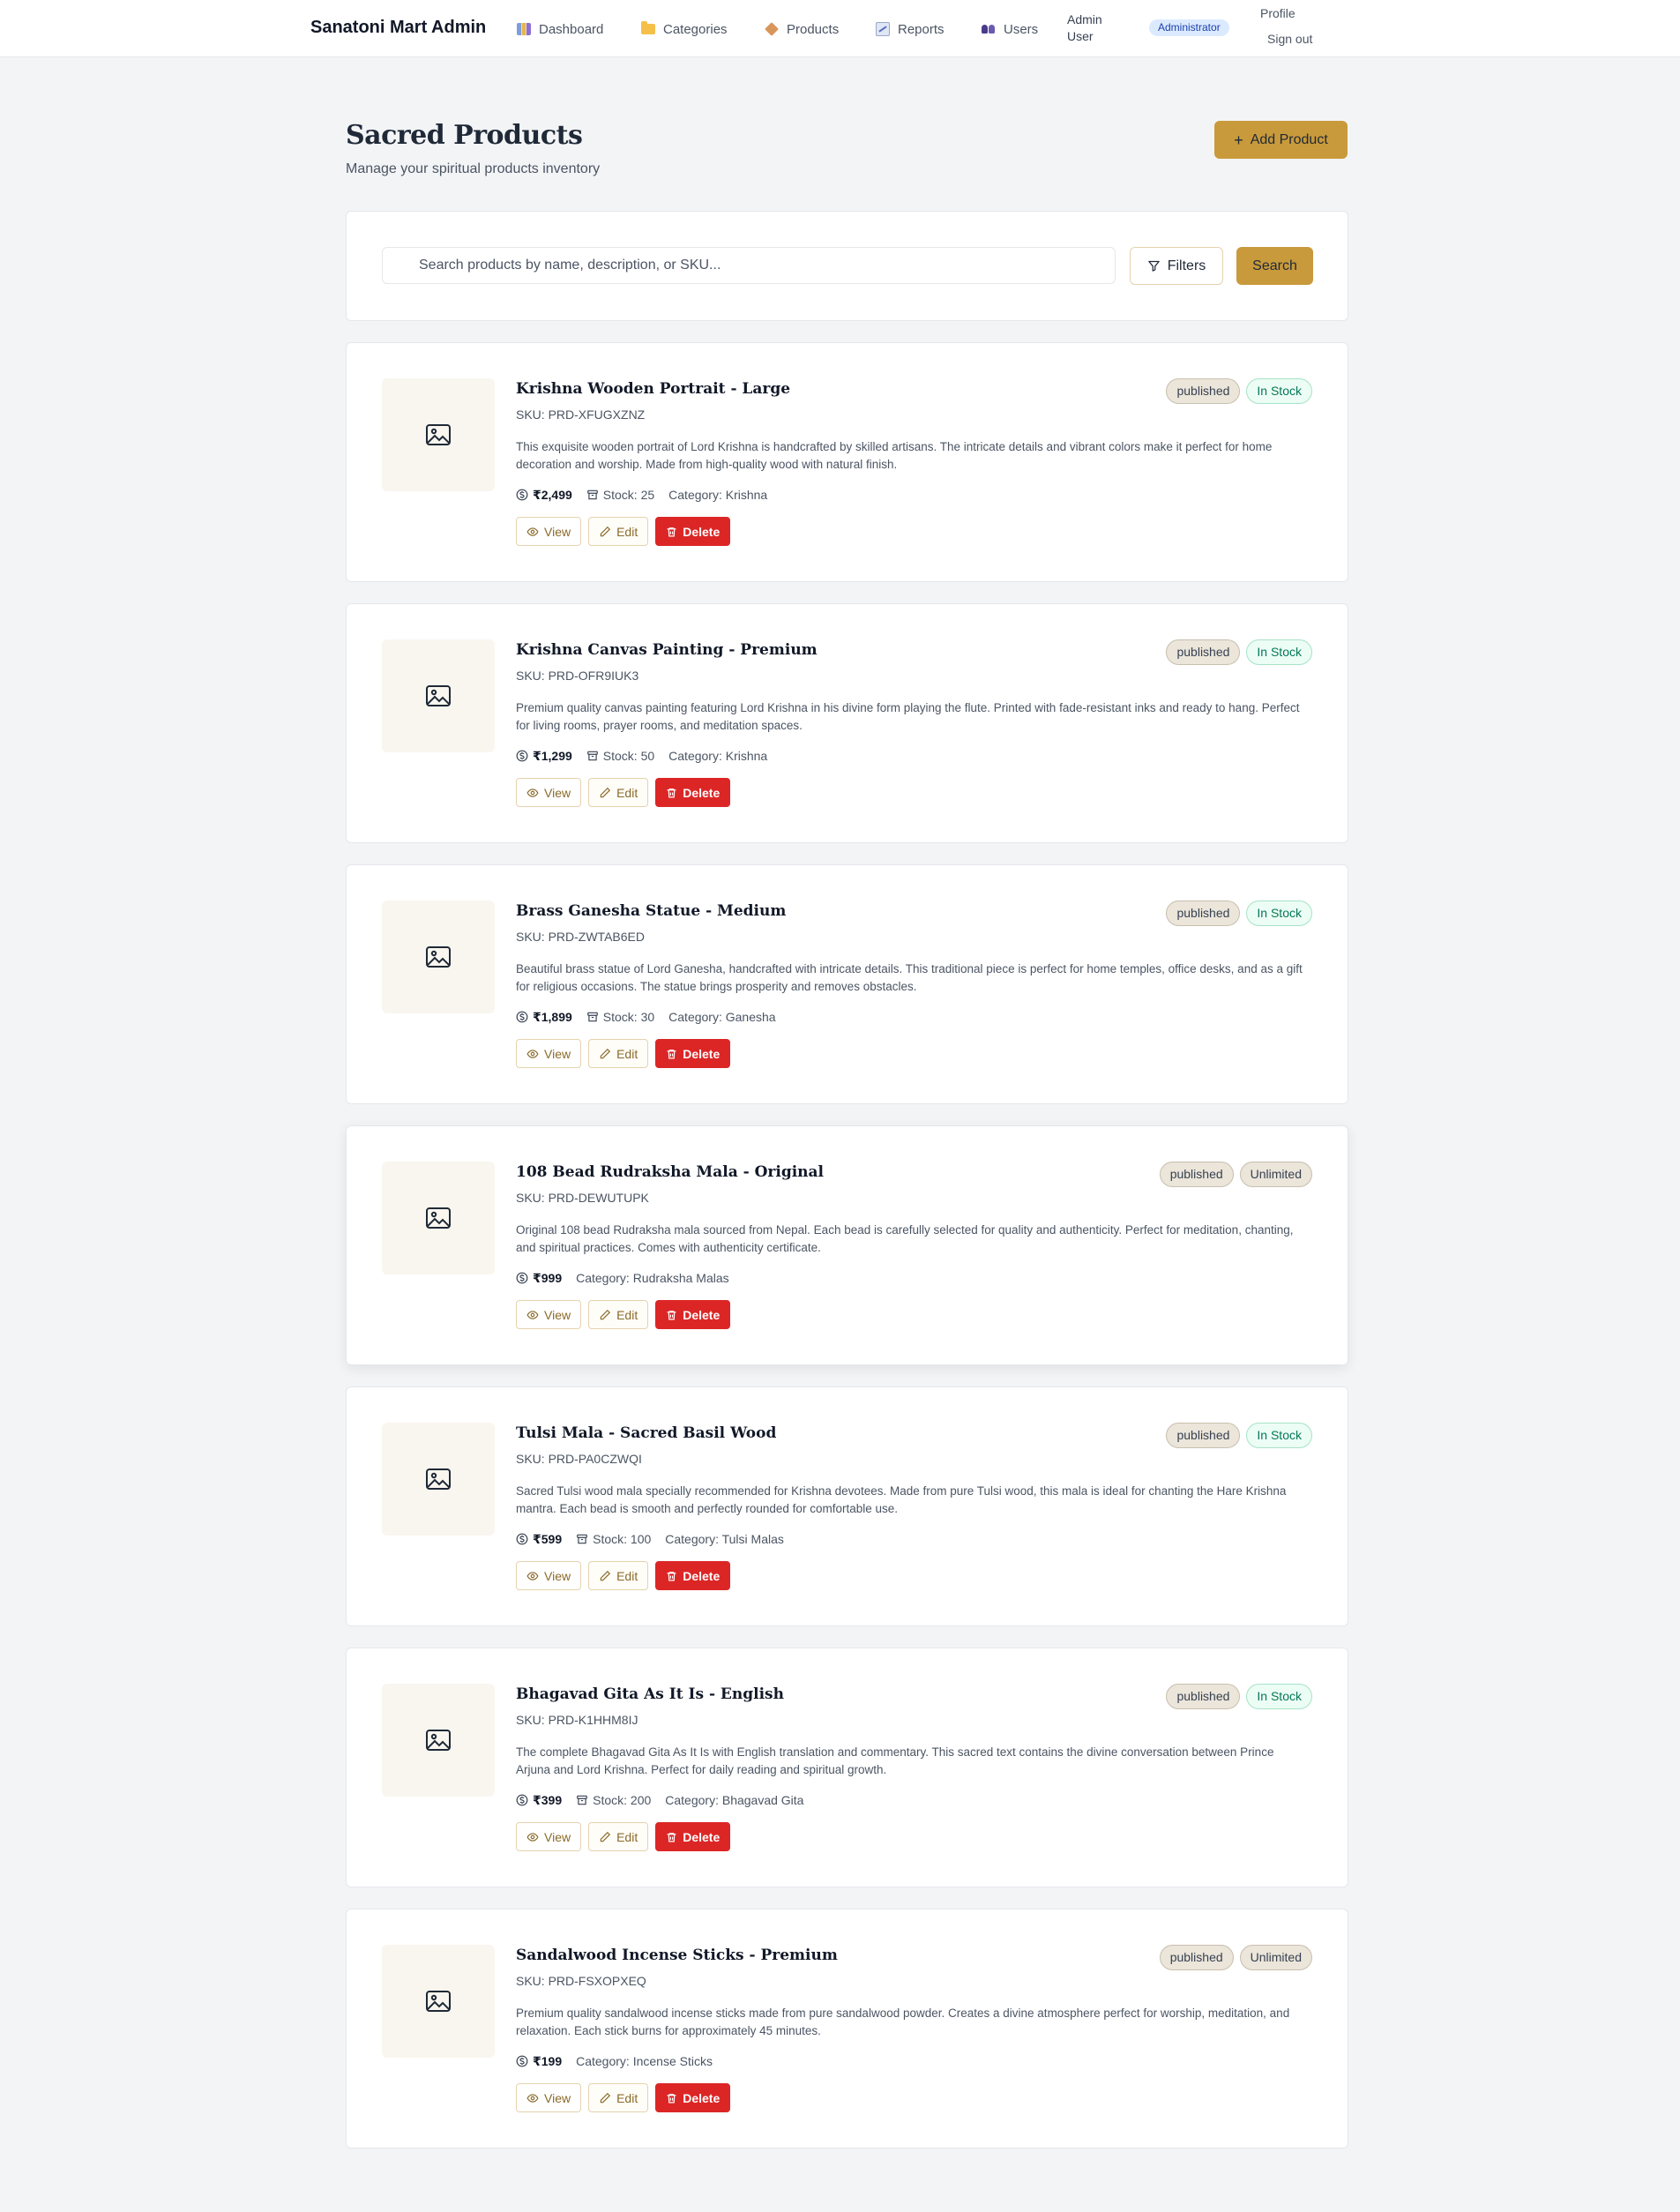  I want to click on search-panel: Filters Search, so click(847, 266).